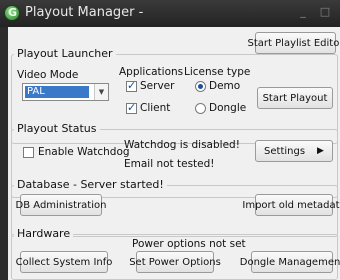  Describe the element at coordinates (131, 85) in the screenshot. I see `server-checkbox` at that location.